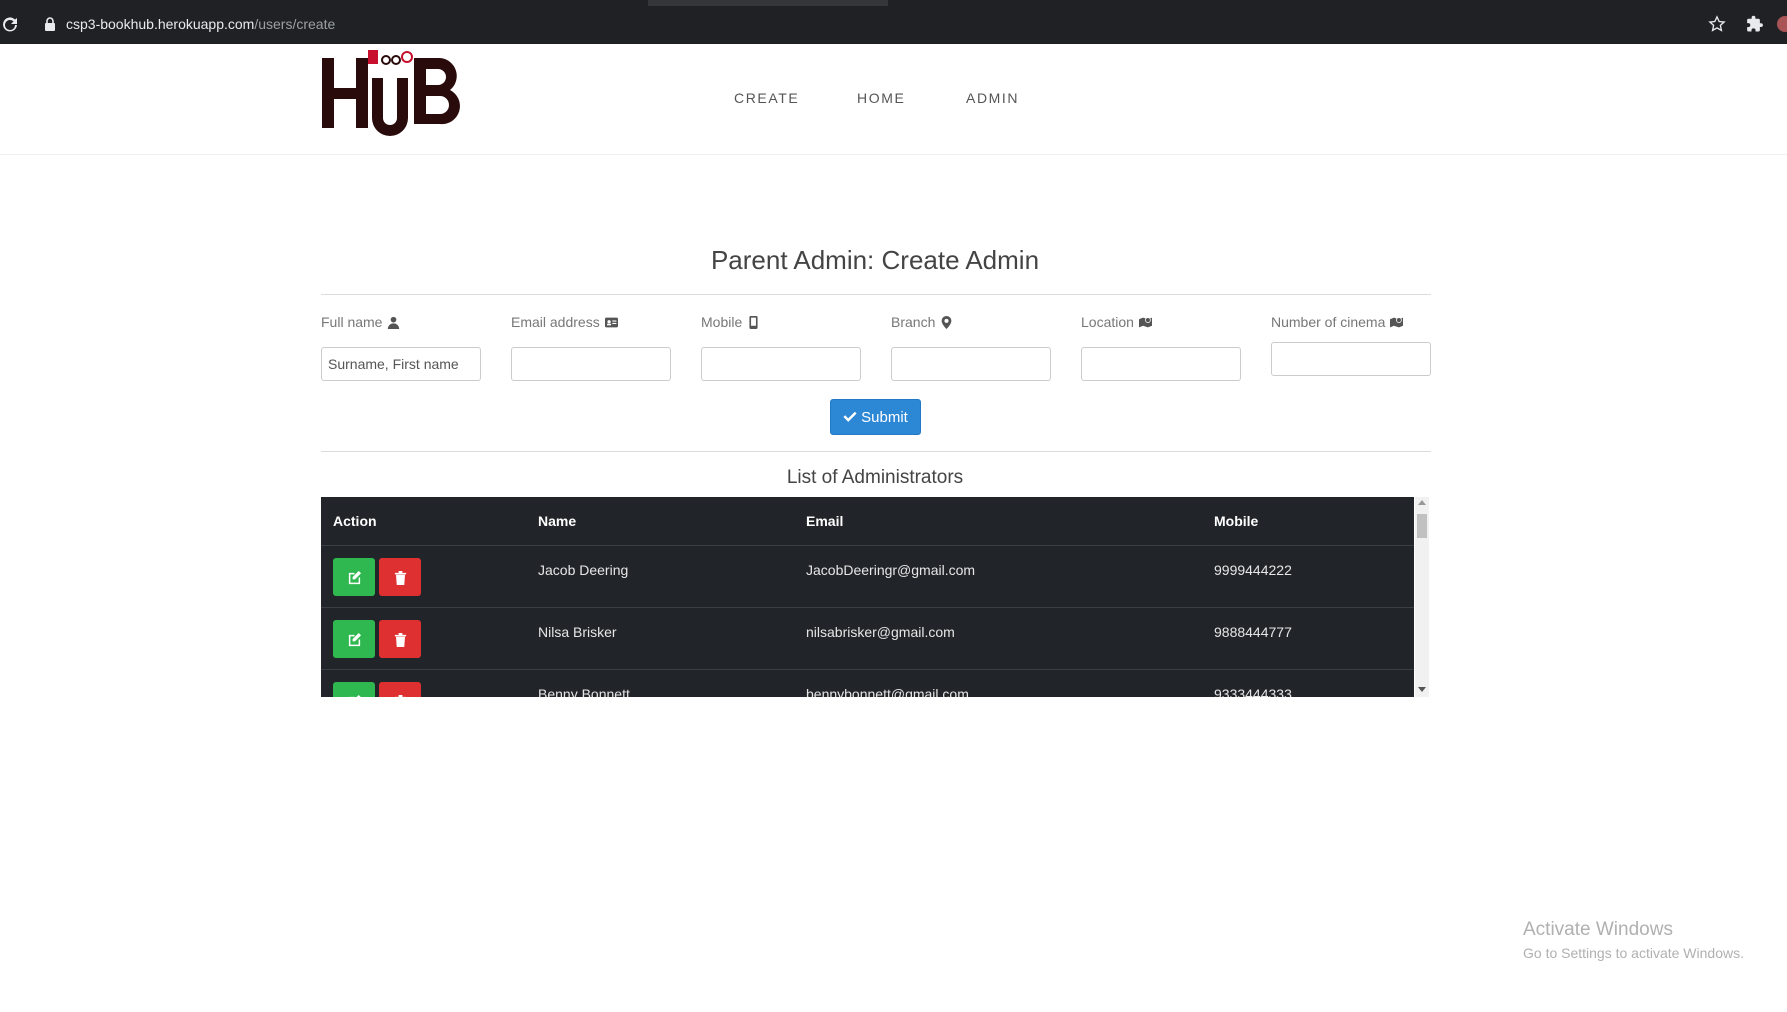 The width and height of the screenshot is (1787, 1012). Describe the element at coordinates (887, 691) in the screenshot. I see `row-email: bennybonnett@gmail.com` at that location.